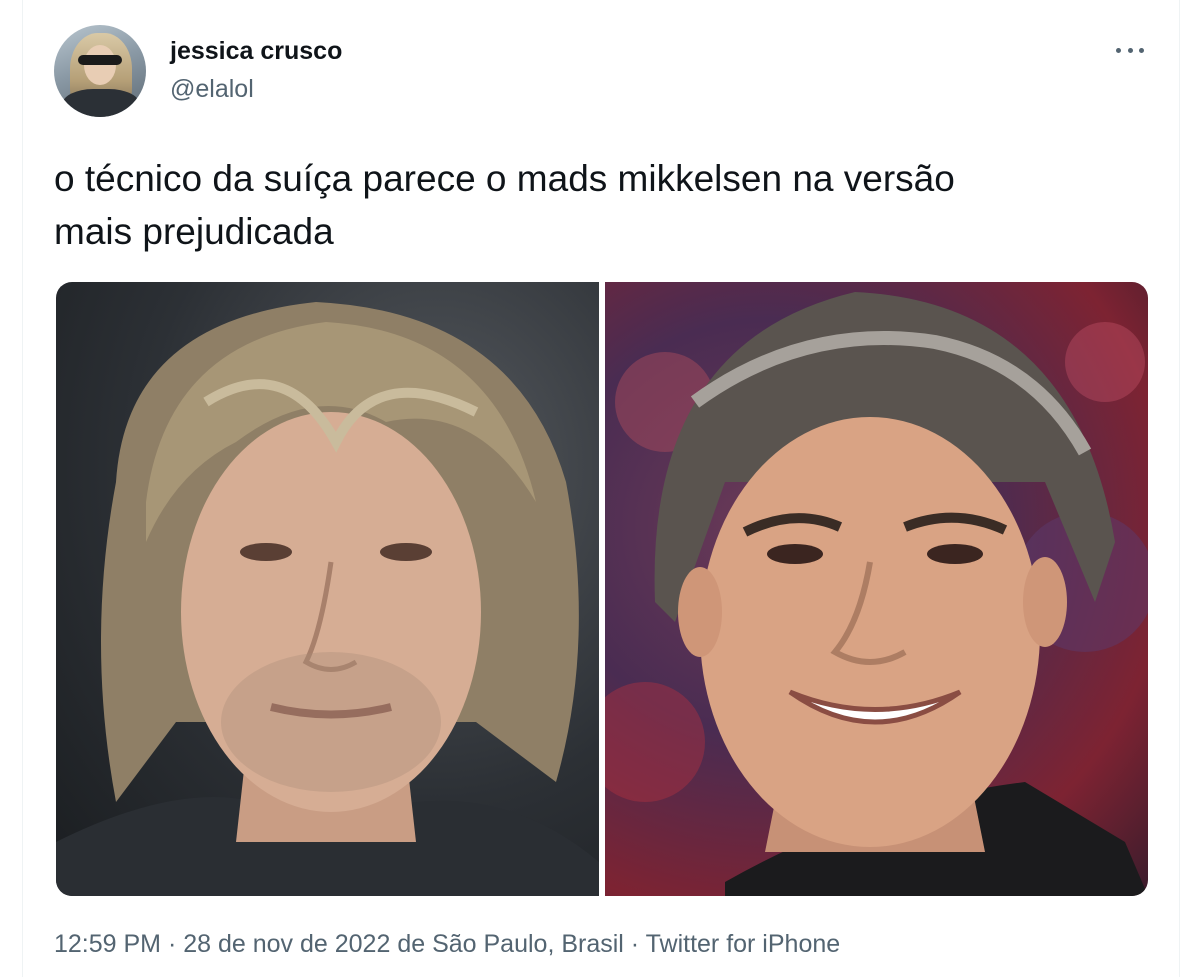 Image resolution: width=1200 pixels, height=977 pixels. What do you see at coordinates (212, 89) in the screenshot?
I see `author-handle: @elalol` at bounding box center [212, 89].